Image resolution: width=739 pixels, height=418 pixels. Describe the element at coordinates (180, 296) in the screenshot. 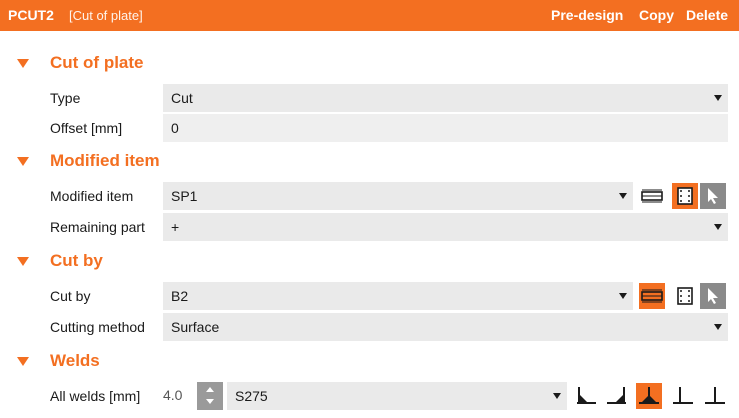

I see `cut-by-value: B2` at that location.